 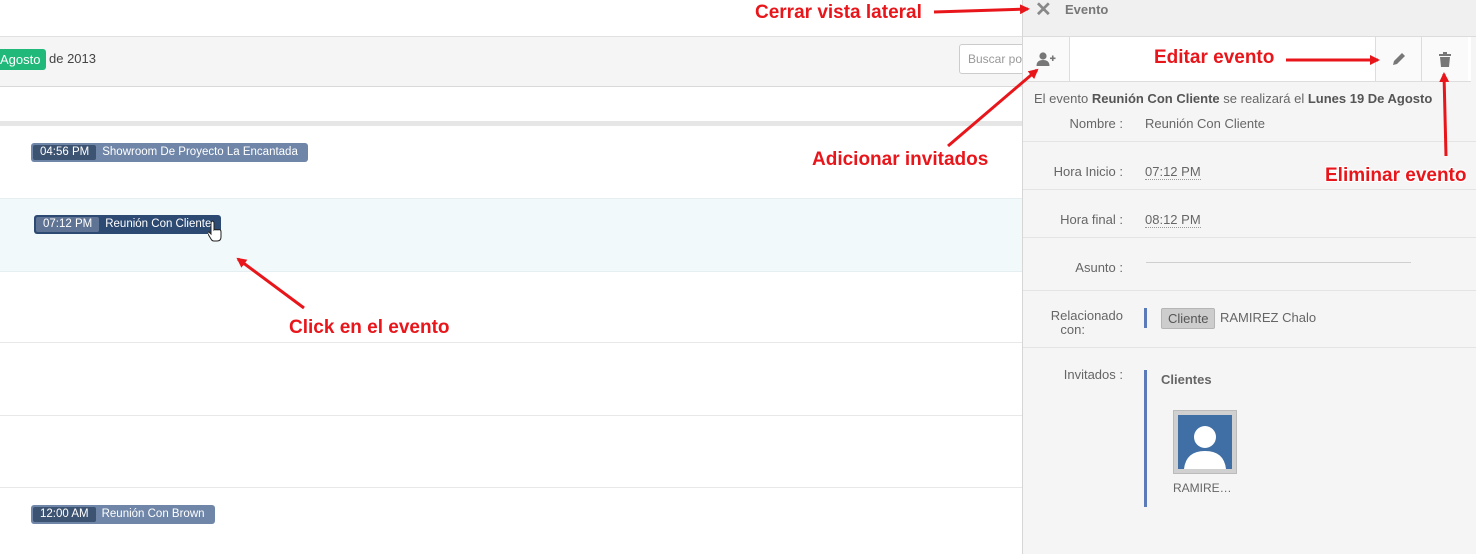 What do you see at coordinates (65, 152) in the screenshot?
I see `event-time: 04:56 PM` at bounding box center [65, 152].